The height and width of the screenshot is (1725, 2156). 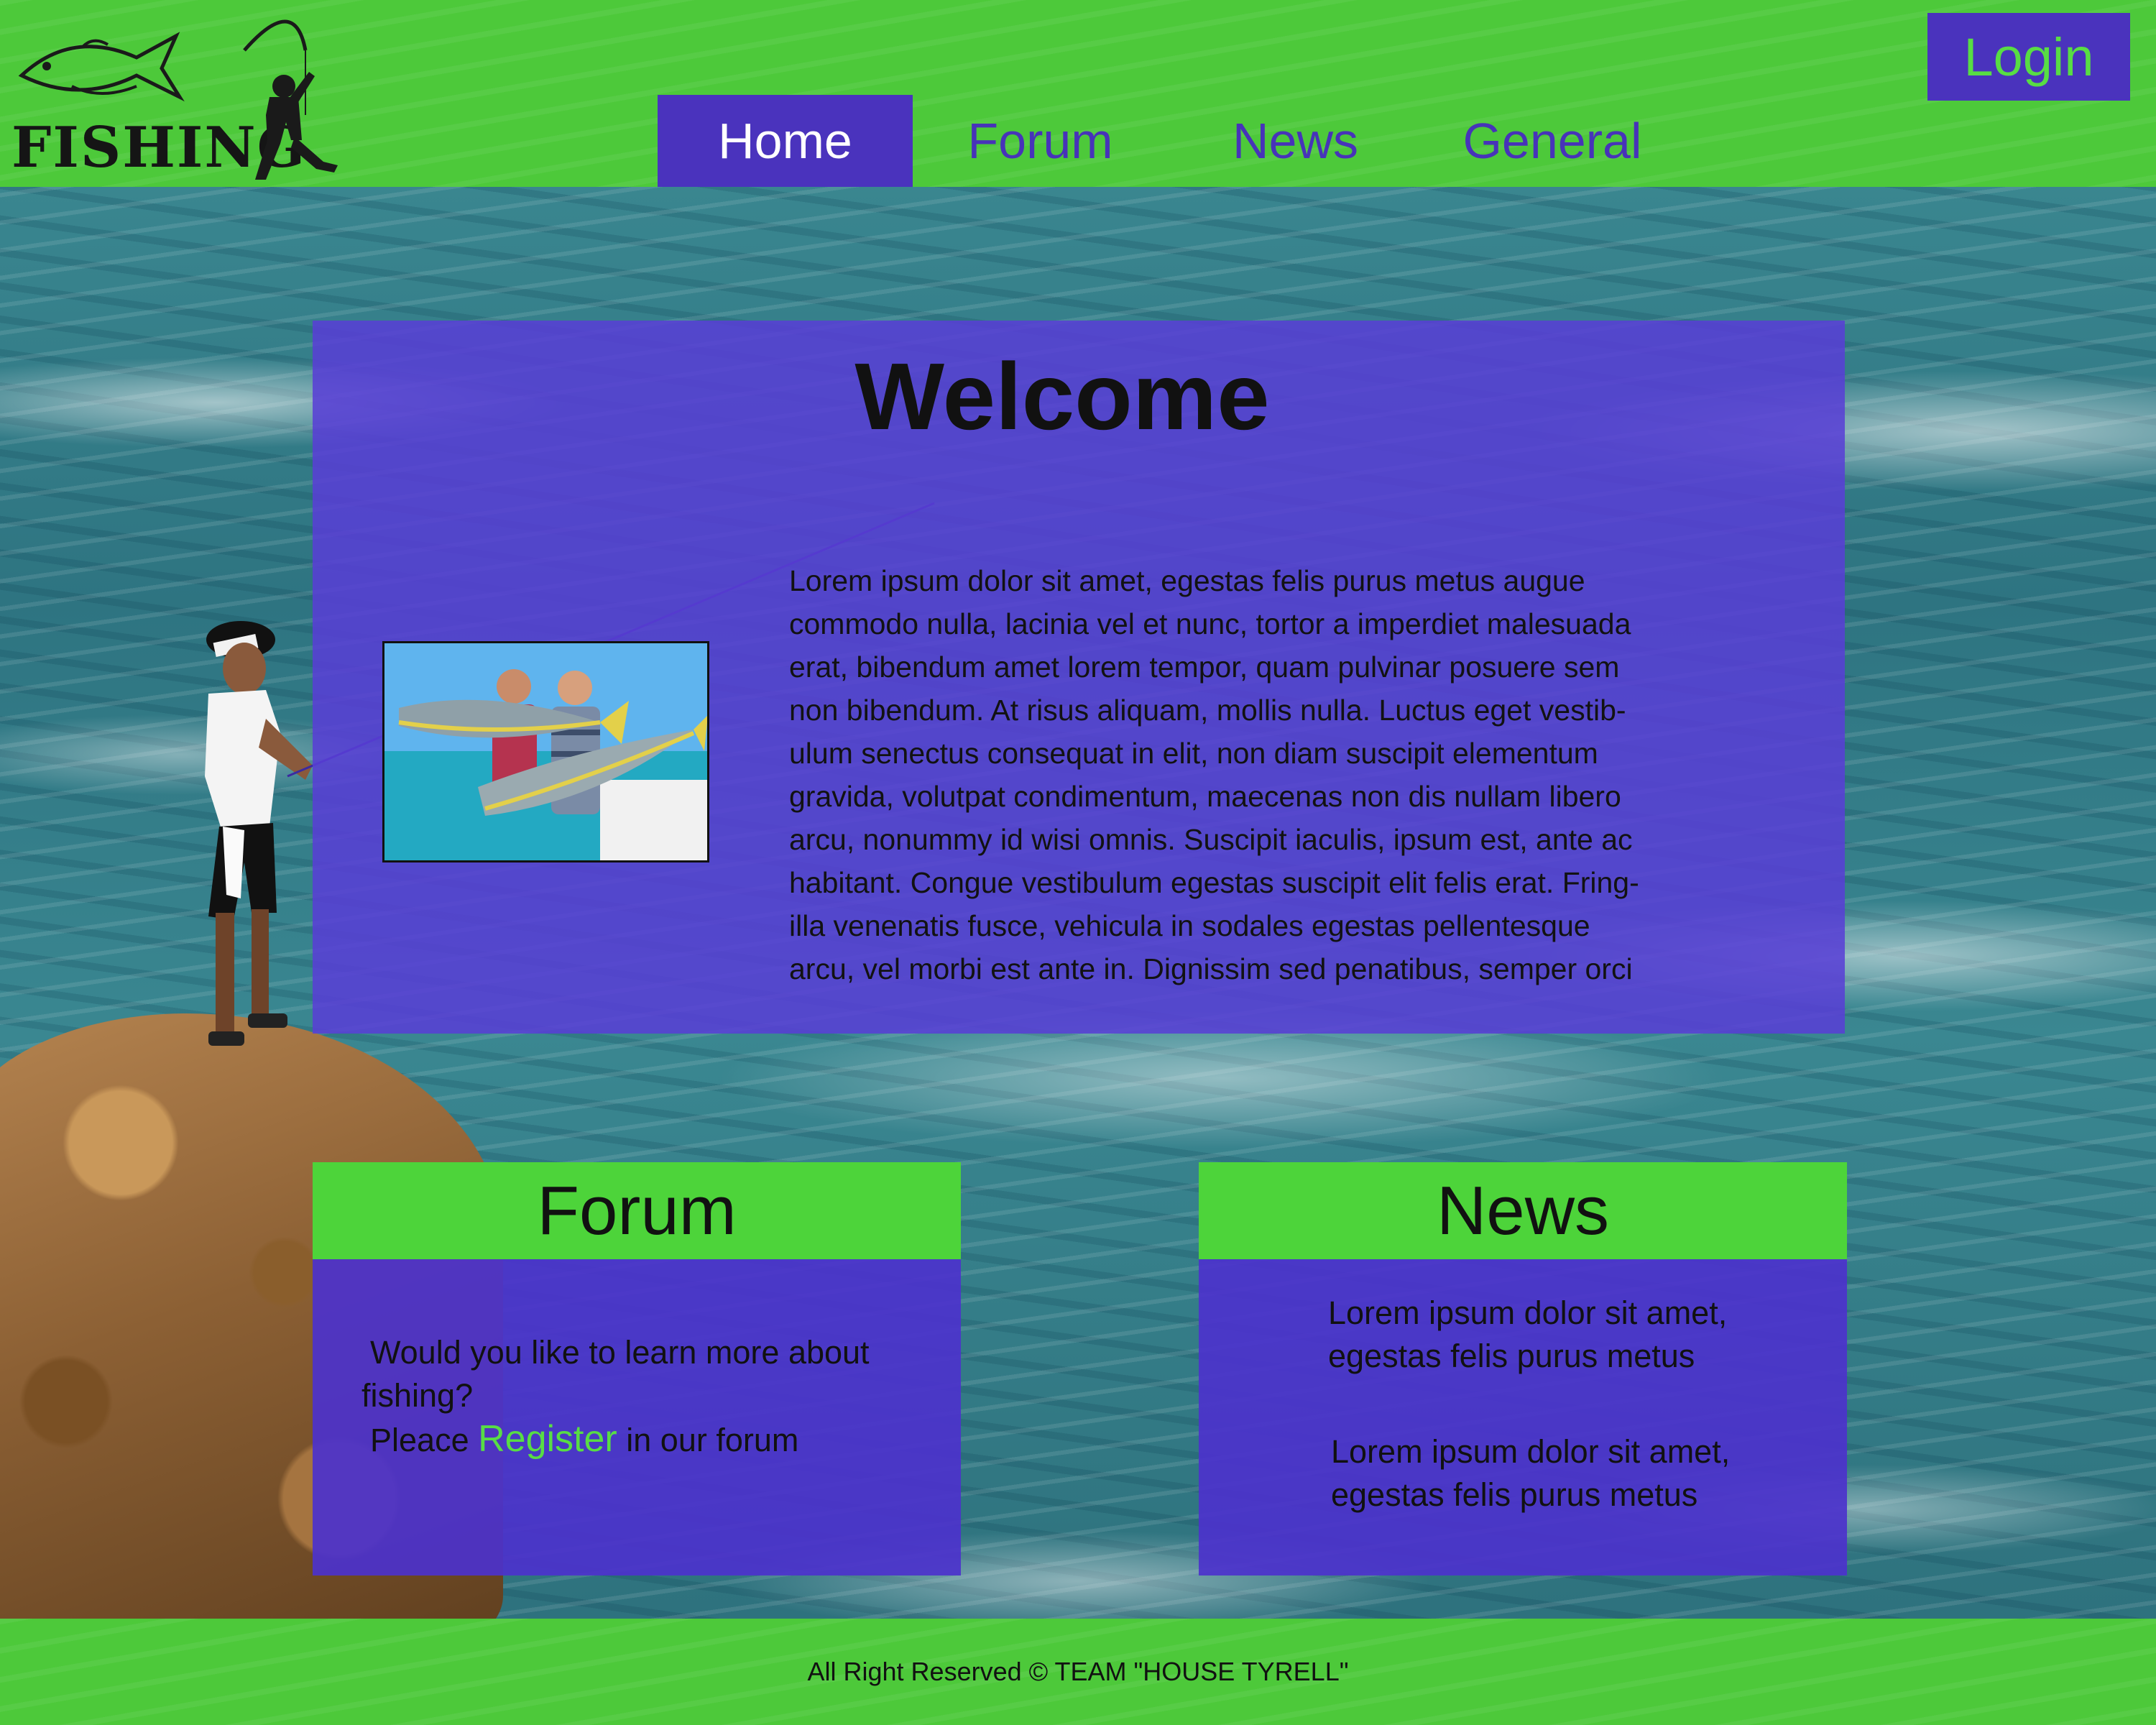 I want to click on nav-home: Home, so click(x=785, y=141).